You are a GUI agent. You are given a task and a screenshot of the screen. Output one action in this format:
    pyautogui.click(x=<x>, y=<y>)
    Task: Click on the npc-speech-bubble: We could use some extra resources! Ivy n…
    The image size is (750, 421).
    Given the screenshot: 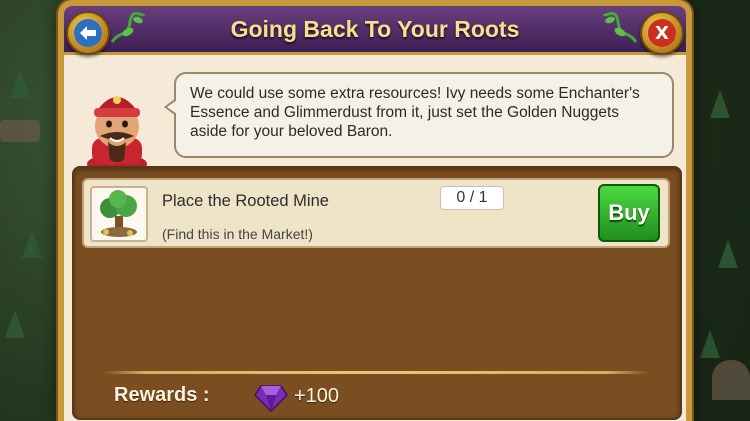 What is the action you would take?
    pyautogui.click(x=419, y=115)
    